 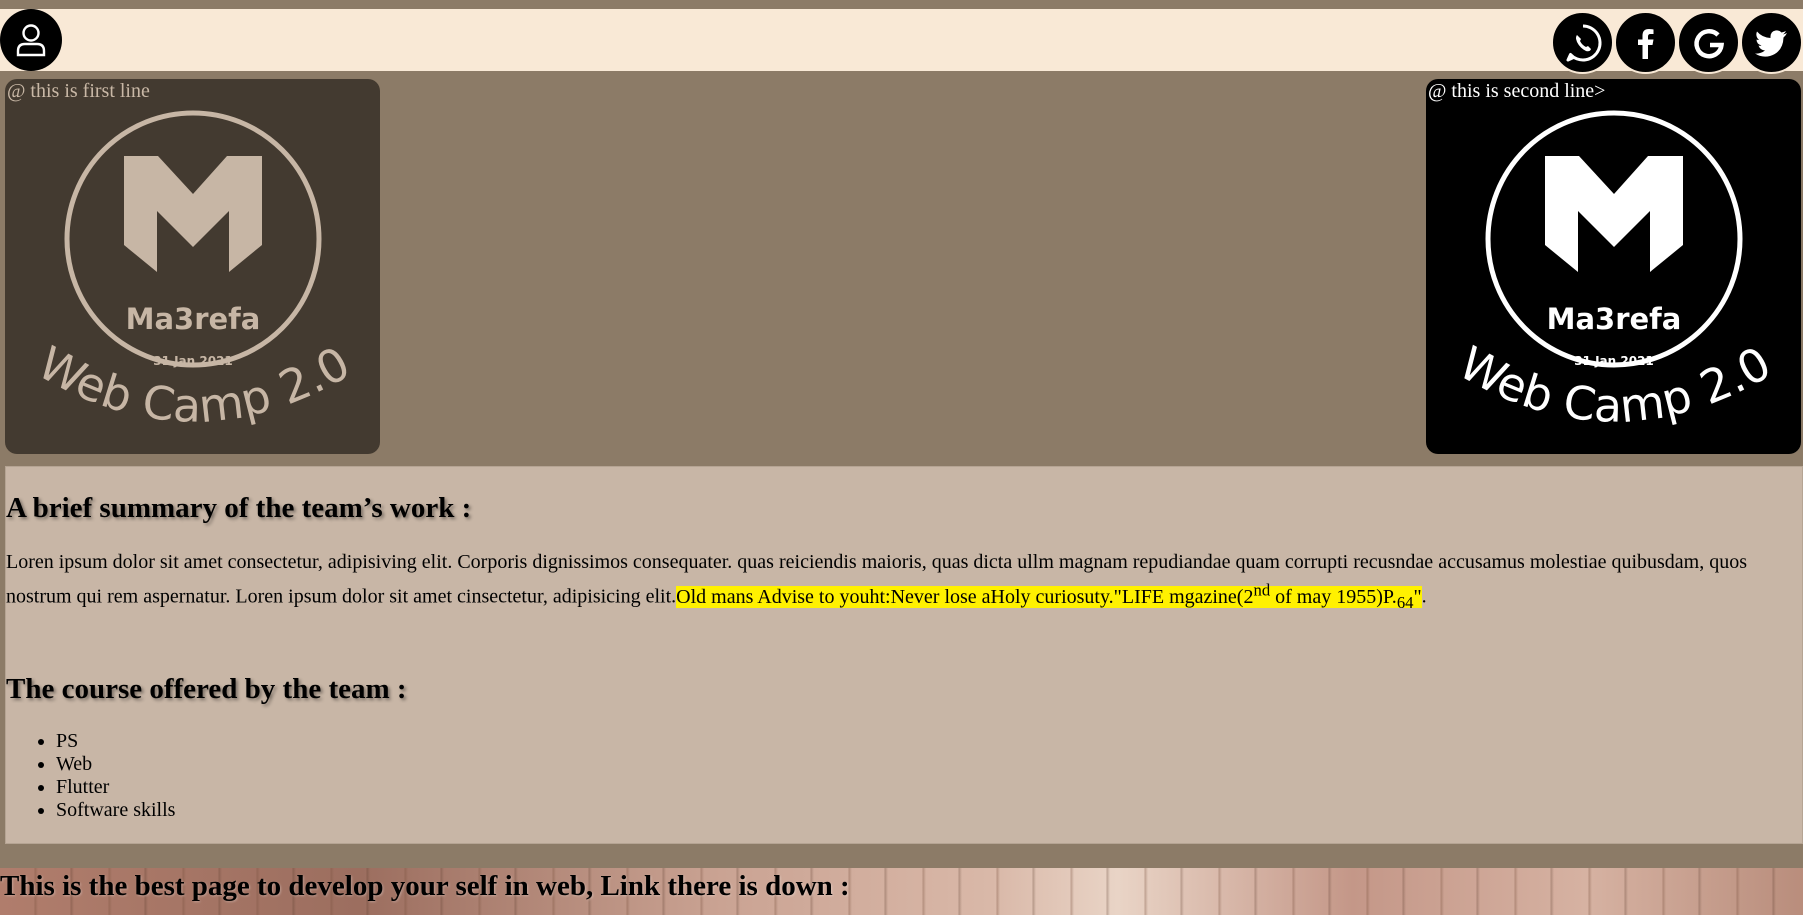 I want to click on social-links, so click(x=1677, y=42).